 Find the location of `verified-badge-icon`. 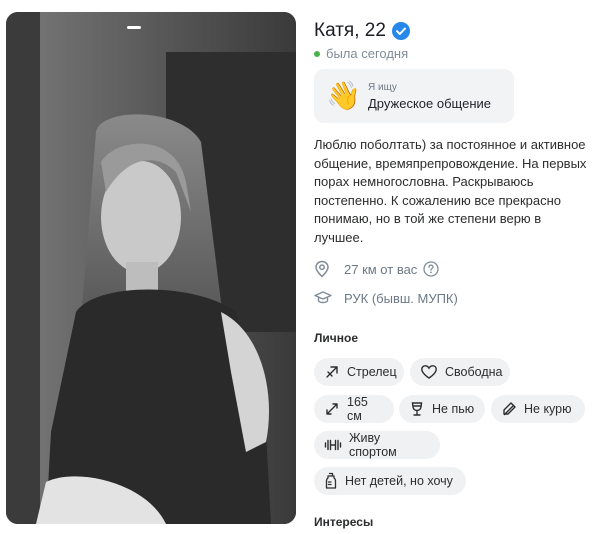

verified-badge-icon is located at coordinates (400, 31).